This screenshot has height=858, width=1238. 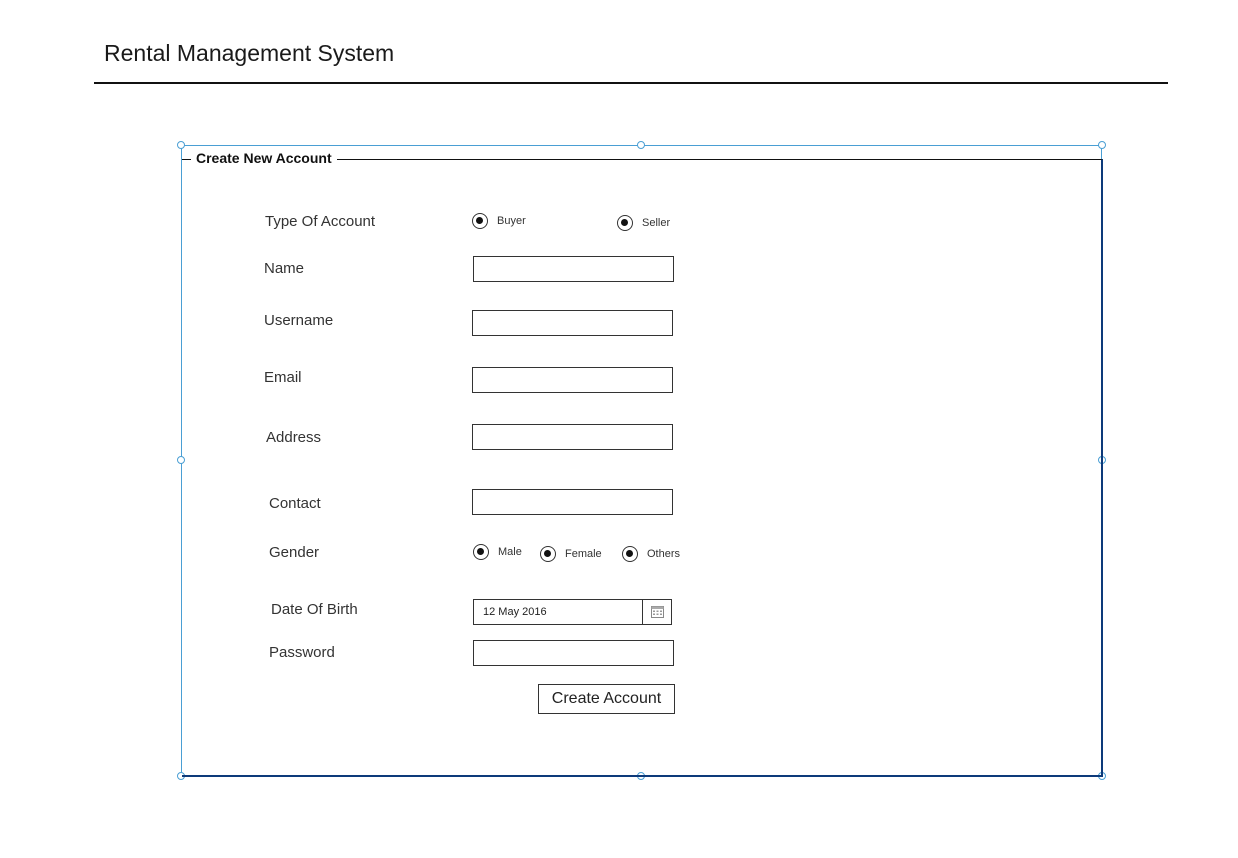 What do you see at coordinates (572, 323) in the screenshot?
I see `username-field` at bounding box center [572, 323].